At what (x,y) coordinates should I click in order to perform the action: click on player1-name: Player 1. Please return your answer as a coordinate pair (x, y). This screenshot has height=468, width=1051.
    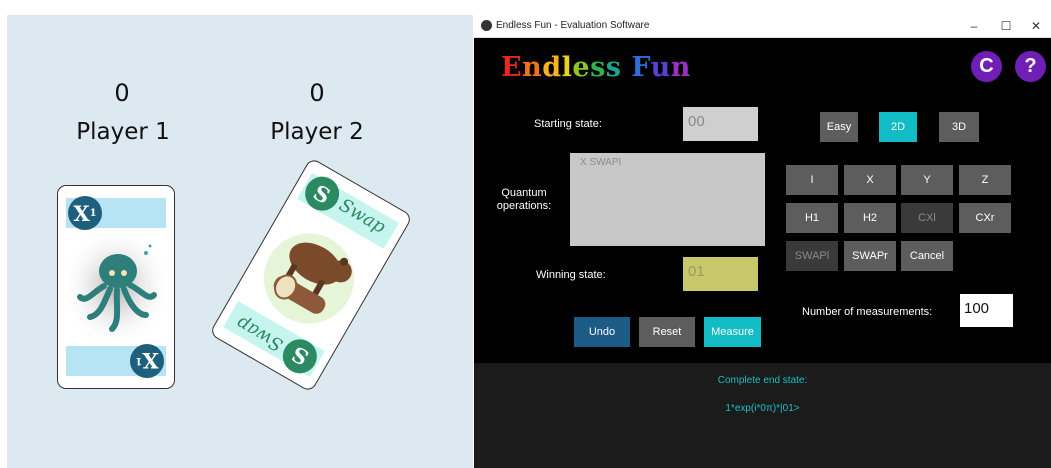
    Looking at the image, I should click on (123, 132).